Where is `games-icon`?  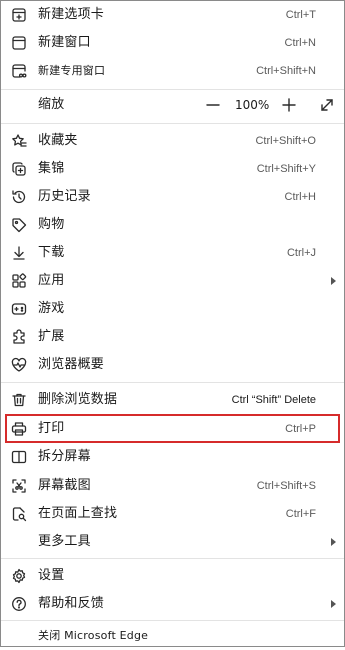 games-icon is located at coordinates (19, 309).